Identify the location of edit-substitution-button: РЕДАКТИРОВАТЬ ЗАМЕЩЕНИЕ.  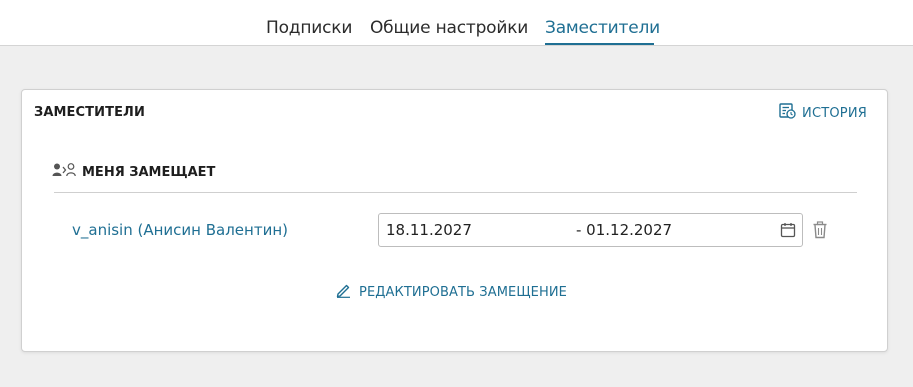
(451, 292).